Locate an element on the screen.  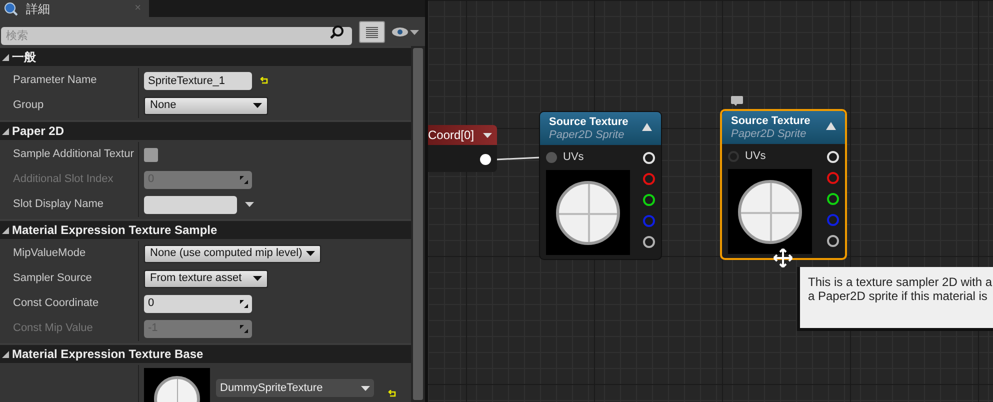
move-cursor-icon is located at coordinates (783, 258).